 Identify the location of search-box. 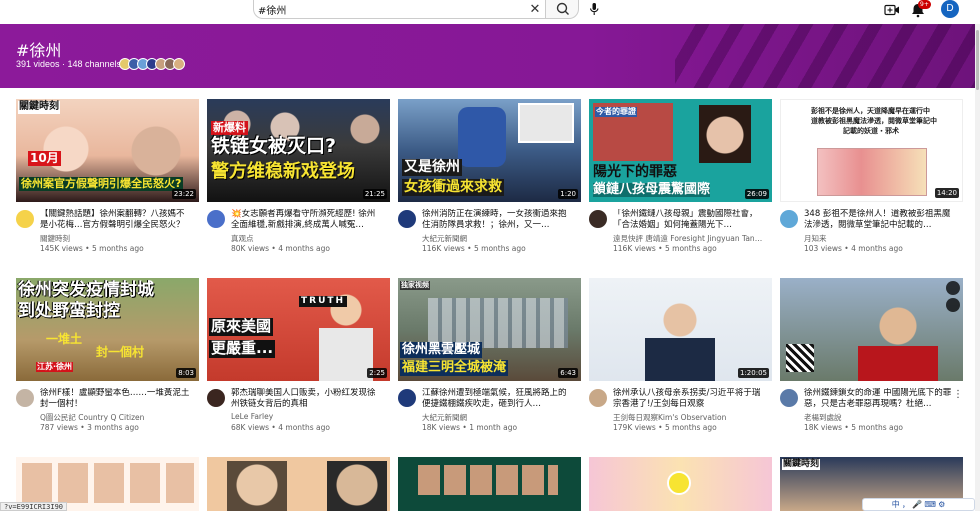
(399, 9).